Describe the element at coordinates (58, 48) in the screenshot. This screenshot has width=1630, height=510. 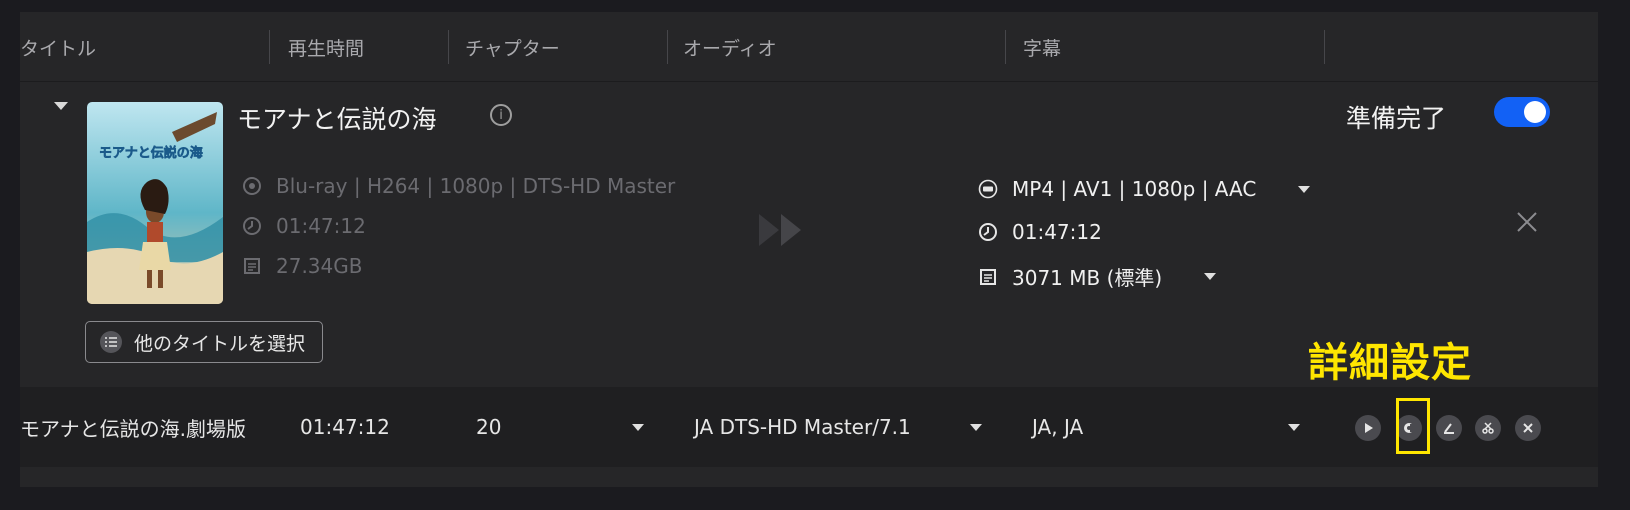
I see `header-title: タイトル` at that location.